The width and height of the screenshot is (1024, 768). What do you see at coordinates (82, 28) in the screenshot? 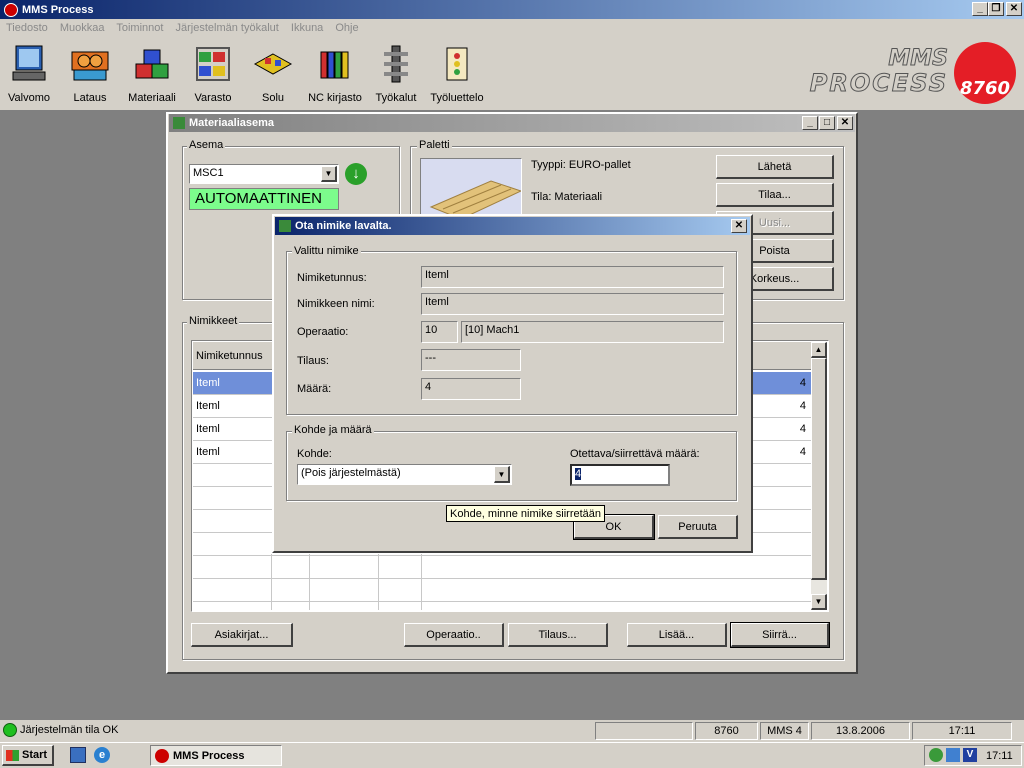
I see `menu-edit: Muokkaa` at bounding box center [82, 28].